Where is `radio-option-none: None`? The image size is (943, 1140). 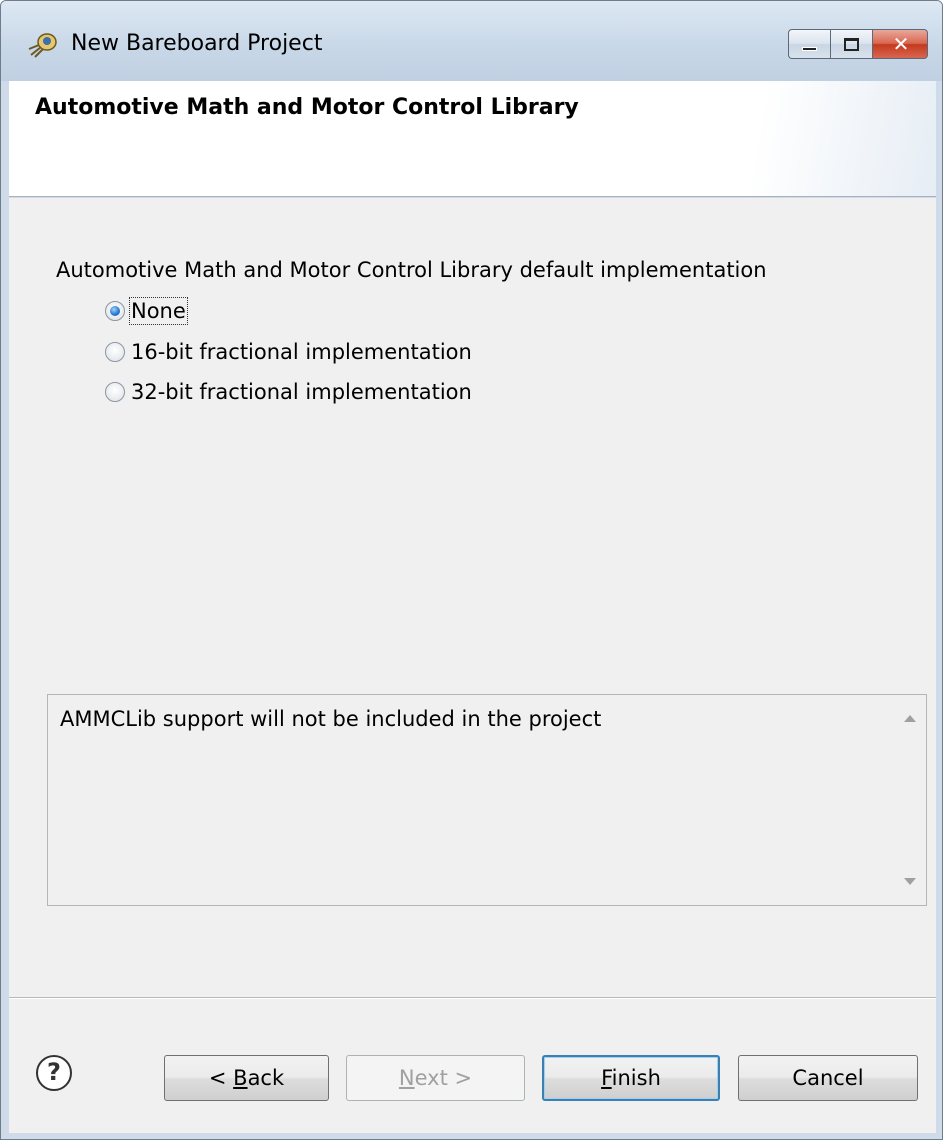 radio-option-none: None is located at coordinates (146, 311).